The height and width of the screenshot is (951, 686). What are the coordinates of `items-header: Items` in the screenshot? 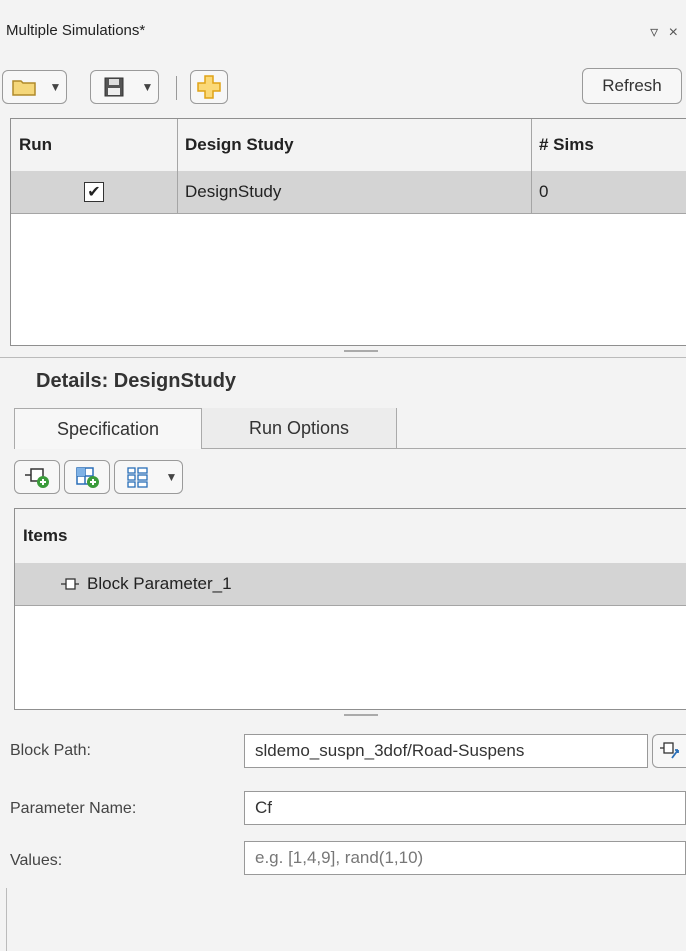 It's located at (350, 536).